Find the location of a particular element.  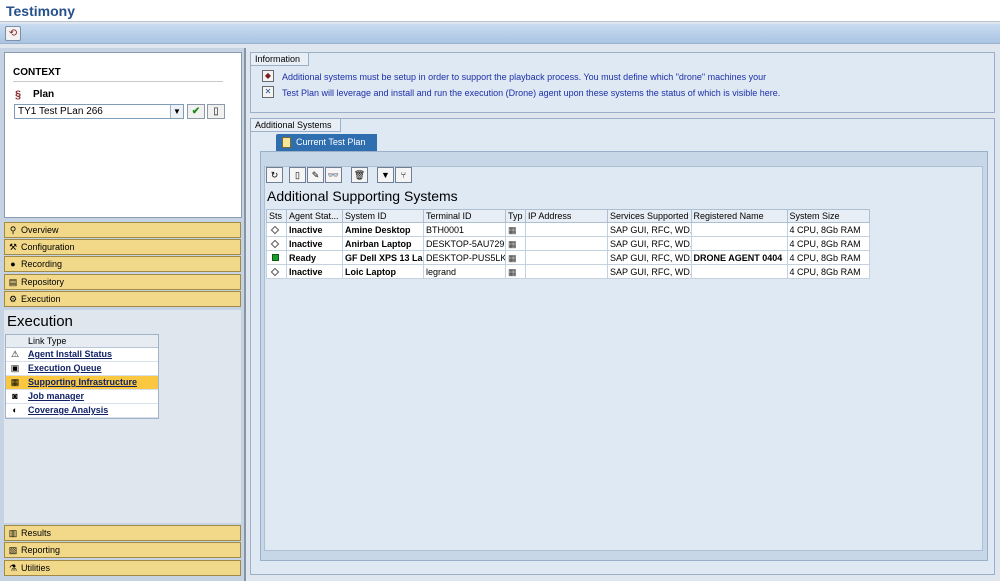

link-agent-install-status: Agent Install Status is located at coordinates (70, 354).